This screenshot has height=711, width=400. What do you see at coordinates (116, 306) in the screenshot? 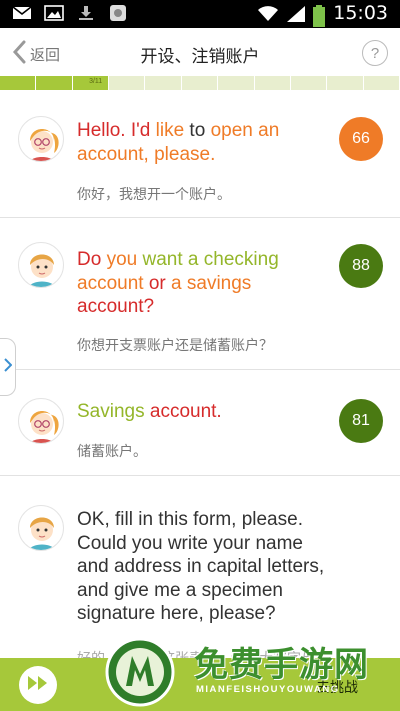
I see `sentence-word: account?` at bounding box center [116, 306].